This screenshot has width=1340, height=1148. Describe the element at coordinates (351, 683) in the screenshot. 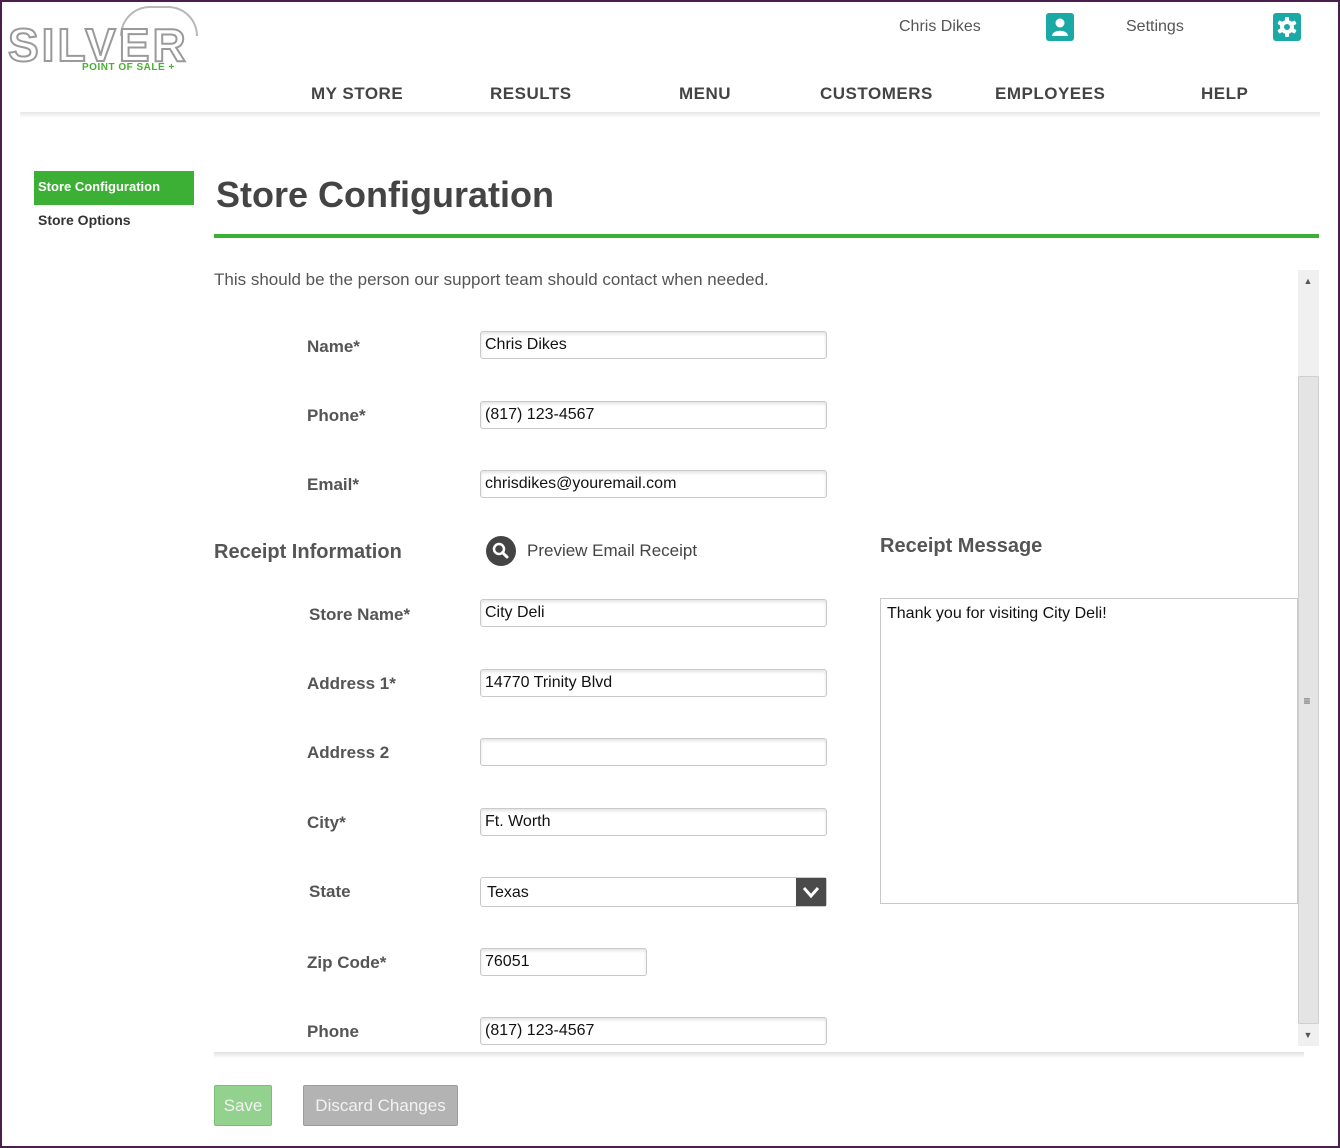

I see `address1-label: Address 1*` at that location.